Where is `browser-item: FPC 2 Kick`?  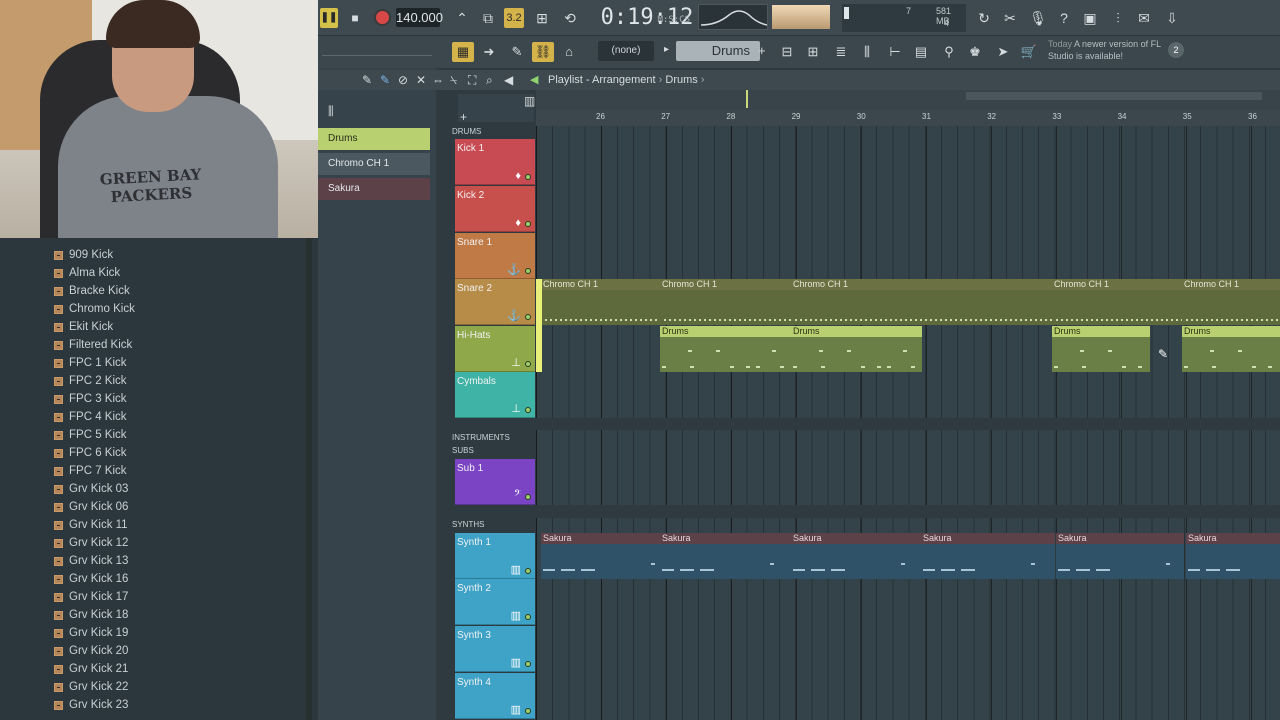
browser-item: FPC 2 Kick is located at coordinates (90, 381).